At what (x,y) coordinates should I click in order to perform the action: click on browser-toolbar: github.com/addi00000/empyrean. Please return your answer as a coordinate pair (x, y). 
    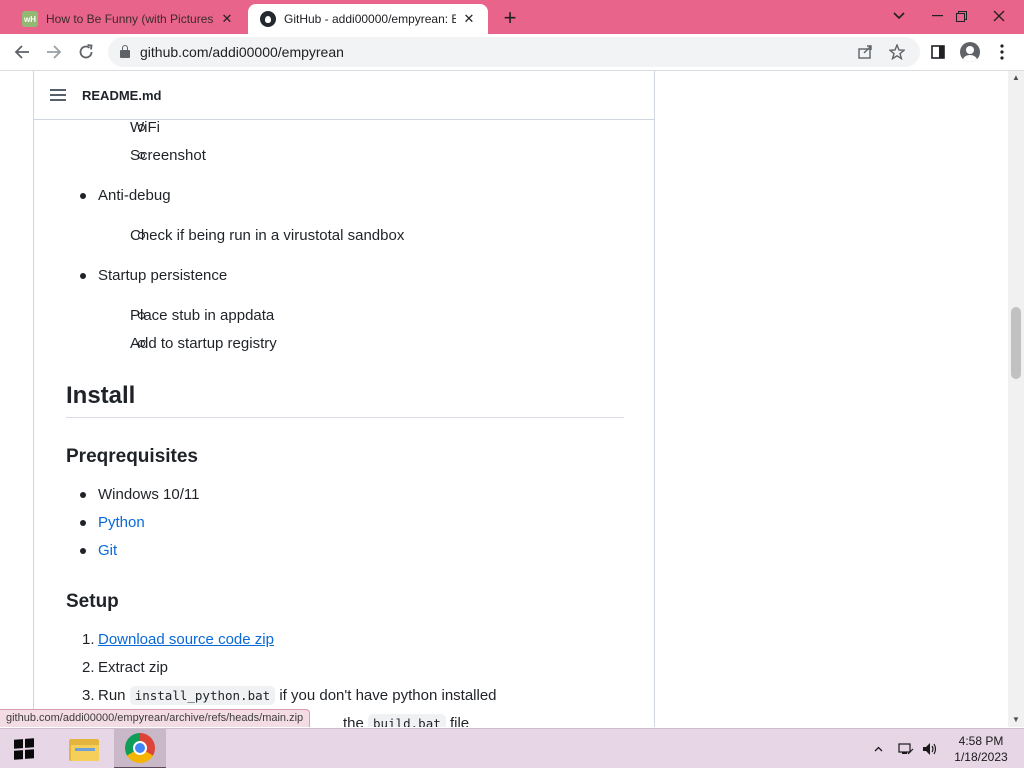
    Looking at the image, I should click on (512, 52).